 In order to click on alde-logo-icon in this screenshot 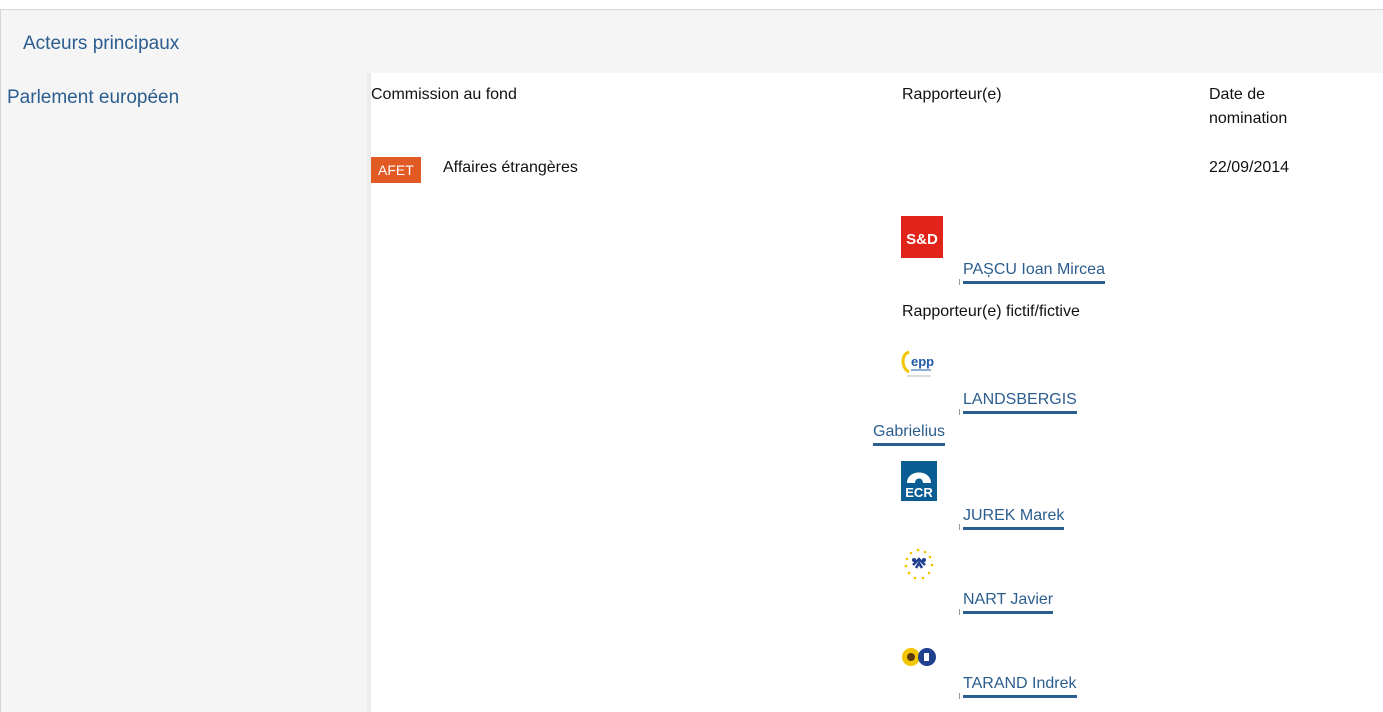, I will do `click(919, 564)`.